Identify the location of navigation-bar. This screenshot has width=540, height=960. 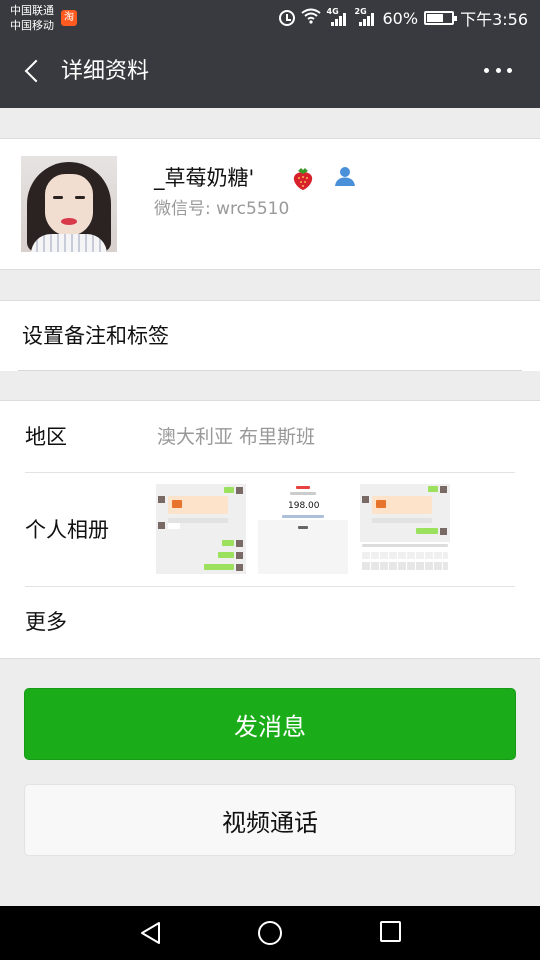
(270, 933).